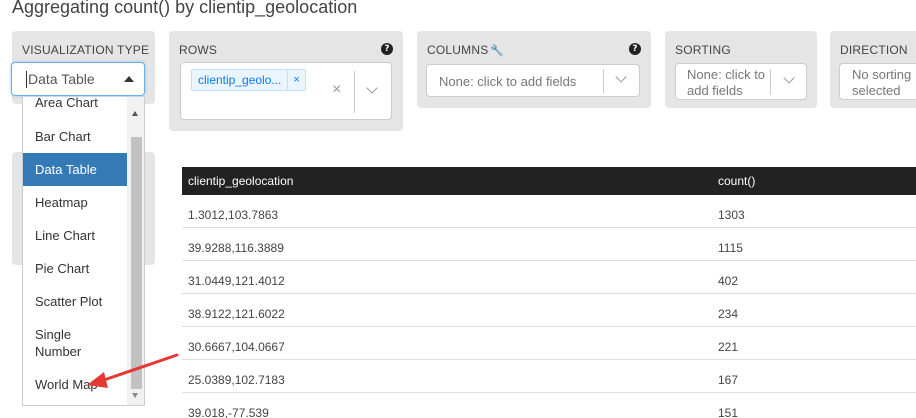 The image size is (916, 418). What do you see at coordinates (336, 90) in the screenshot?
I see `clear-icon: ×` at bounding box center [336, 90].